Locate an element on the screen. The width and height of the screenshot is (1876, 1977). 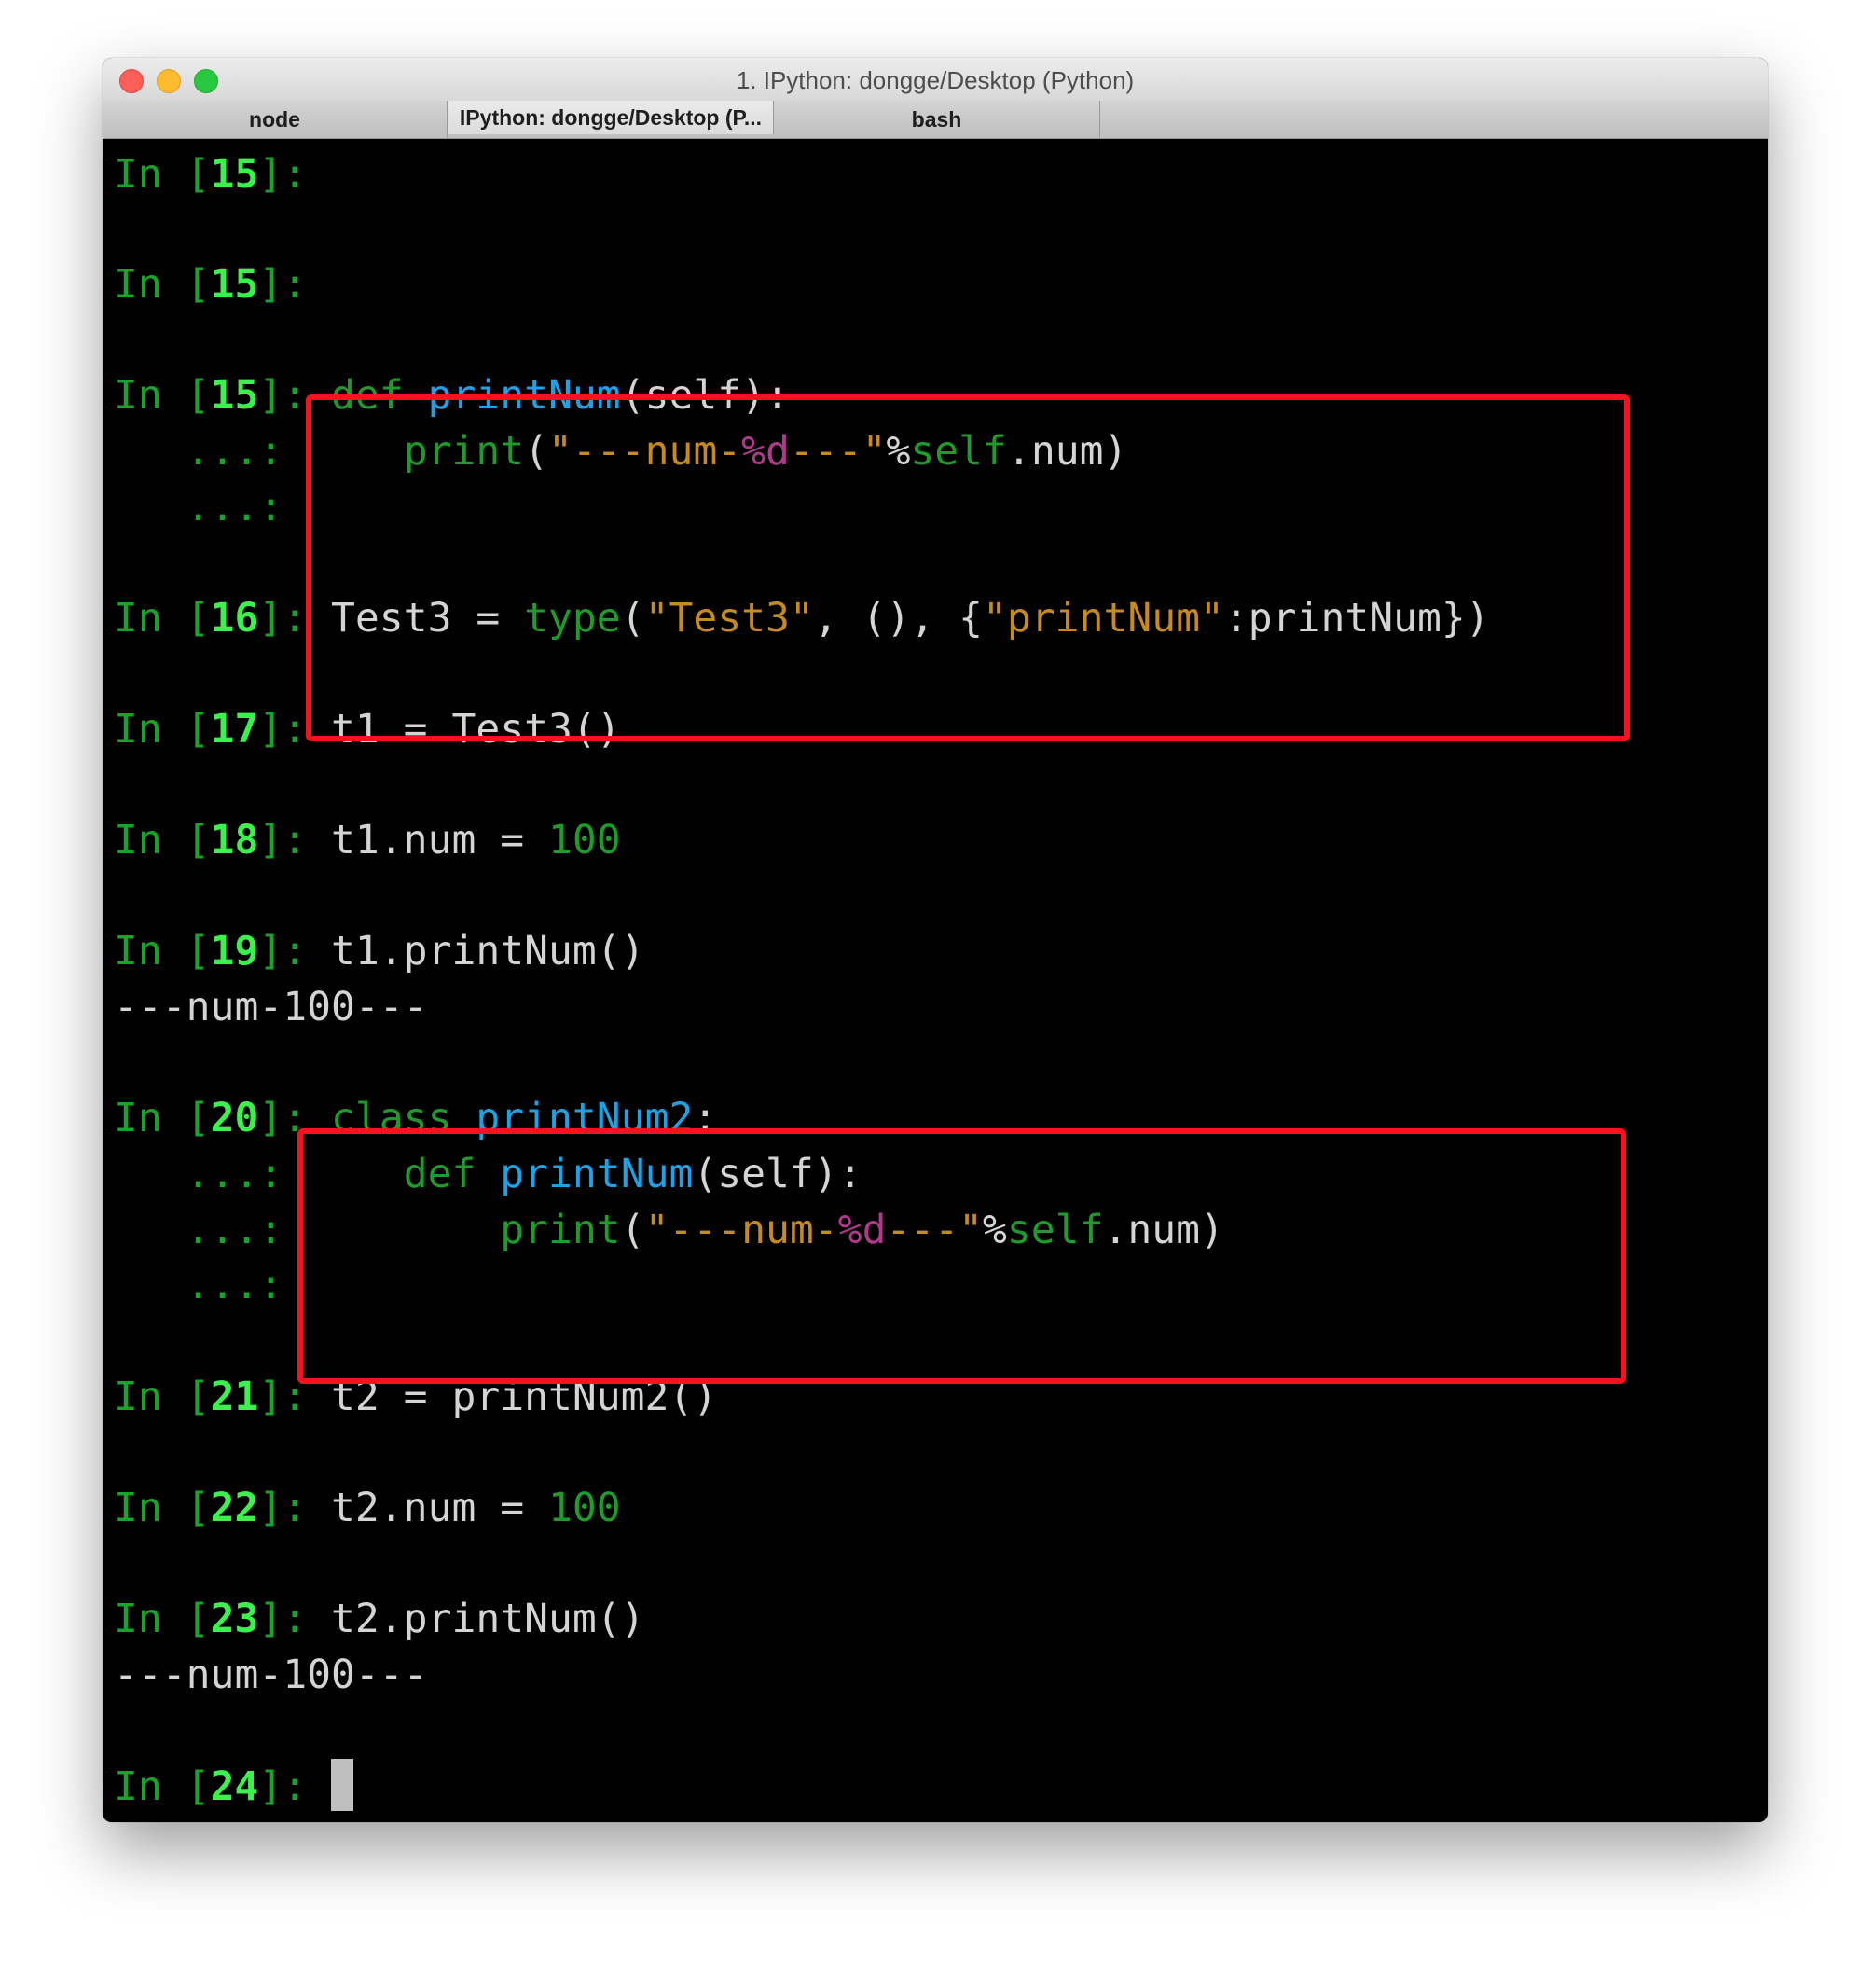
window-title: 1. IPython: dongge/Desktop (Python) is located at coordinates (936, 80).